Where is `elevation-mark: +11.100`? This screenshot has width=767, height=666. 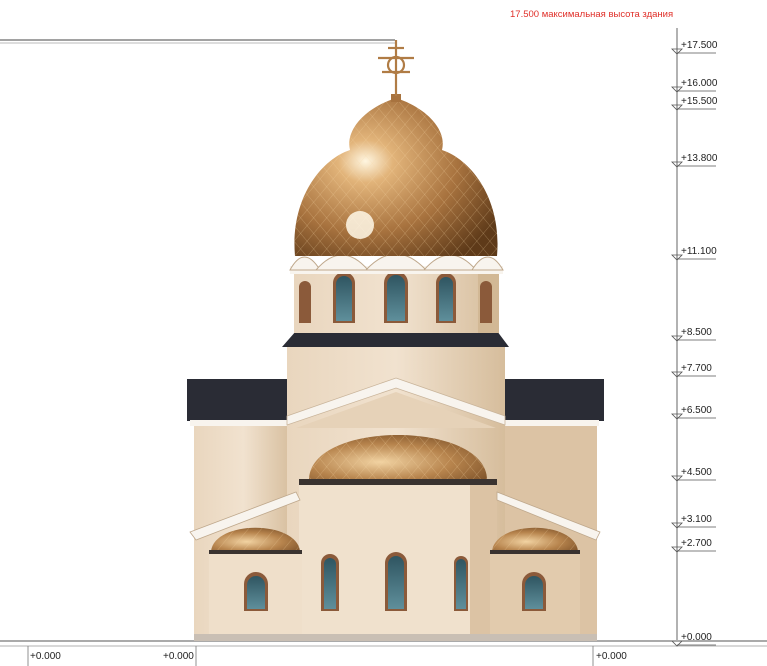 elevation-mark: +11.100 is located at coordinates (699, 251).